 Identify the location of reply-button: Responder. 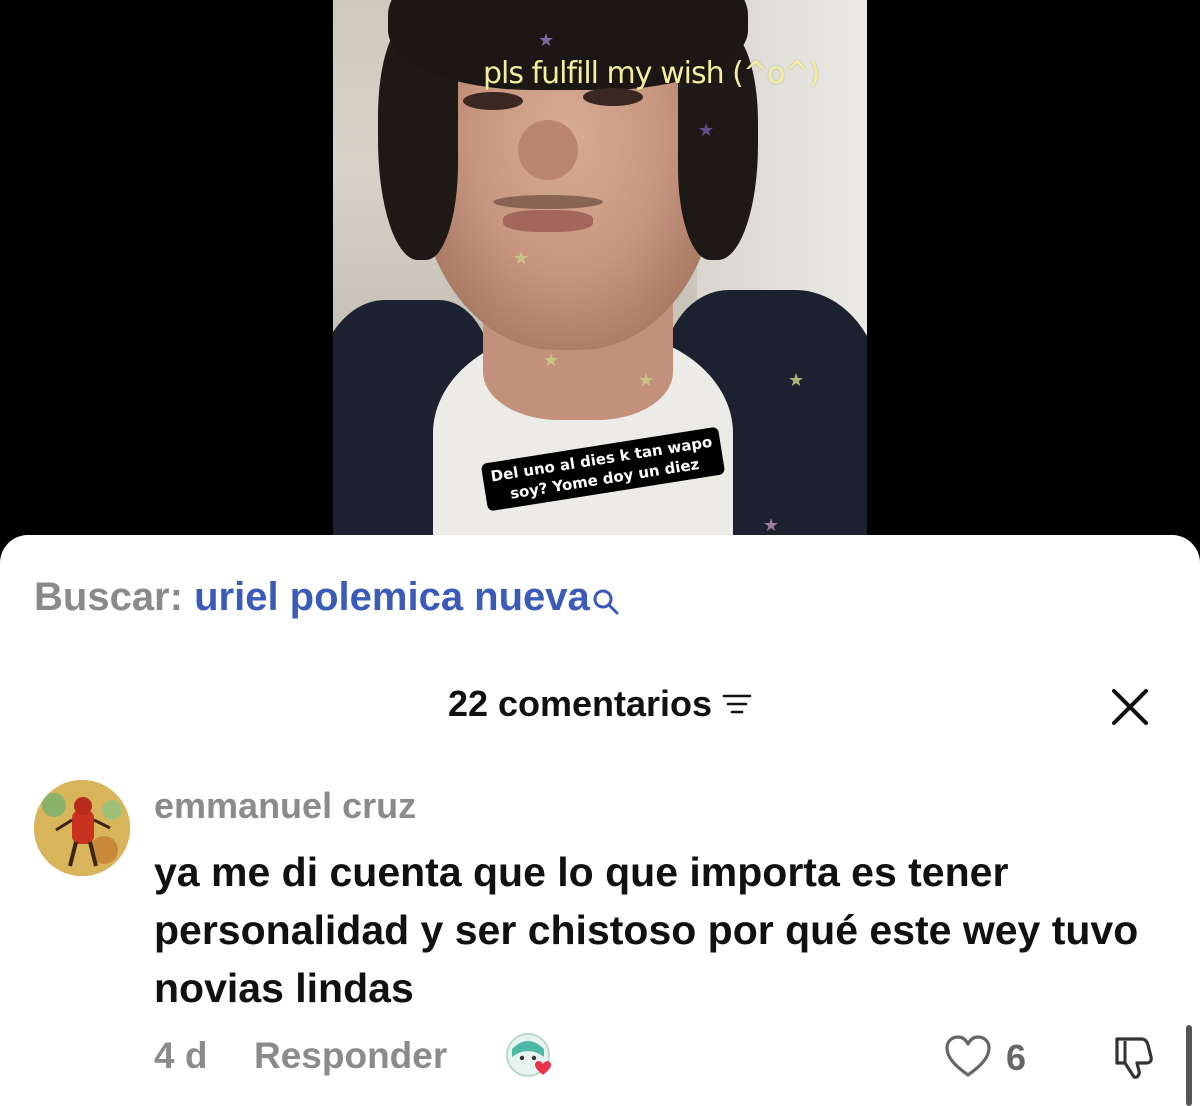
(350, 1056).